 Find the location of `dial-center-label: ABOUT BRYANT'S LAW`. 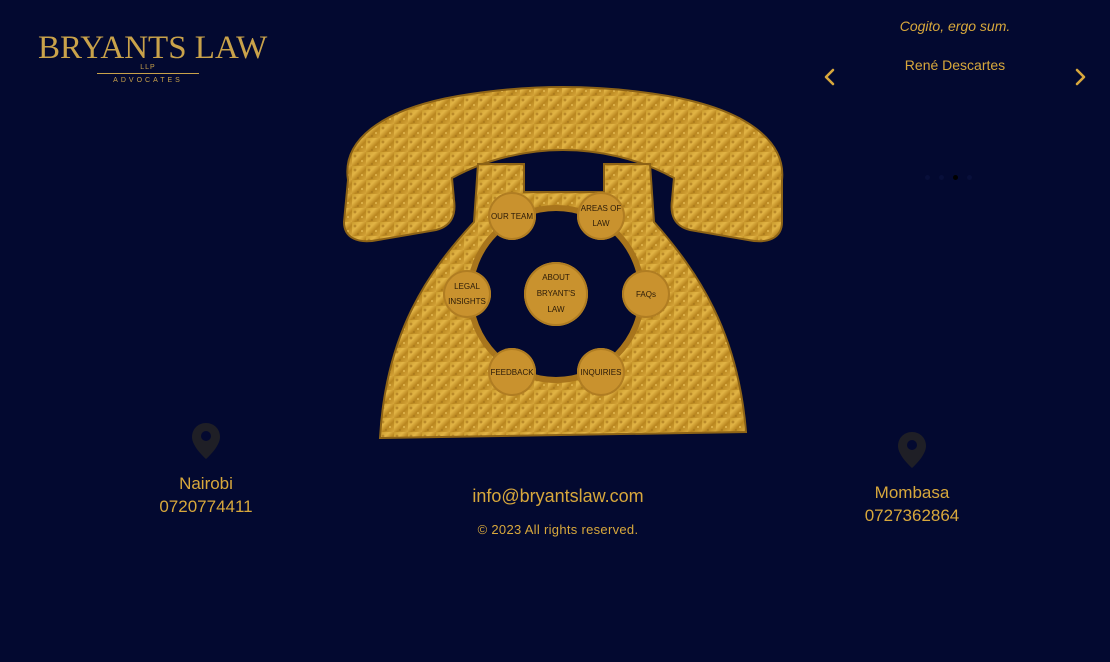

dial-center-label: ABOUT BRYANT'S LAW is located at coordinates (556, 293).